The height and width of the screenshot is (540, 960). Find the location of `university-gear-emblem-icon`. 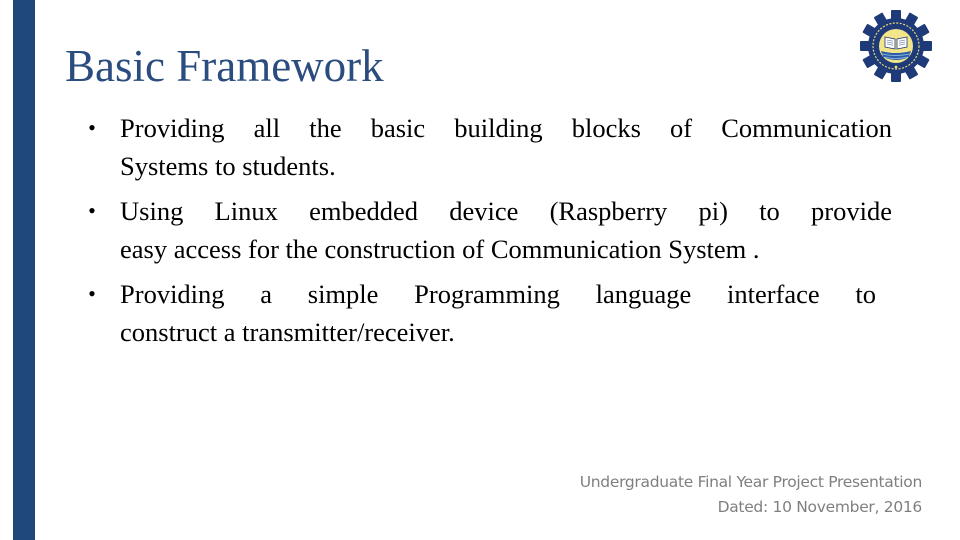

university-gear-emblem-icon is located at coordinates (896, 46).